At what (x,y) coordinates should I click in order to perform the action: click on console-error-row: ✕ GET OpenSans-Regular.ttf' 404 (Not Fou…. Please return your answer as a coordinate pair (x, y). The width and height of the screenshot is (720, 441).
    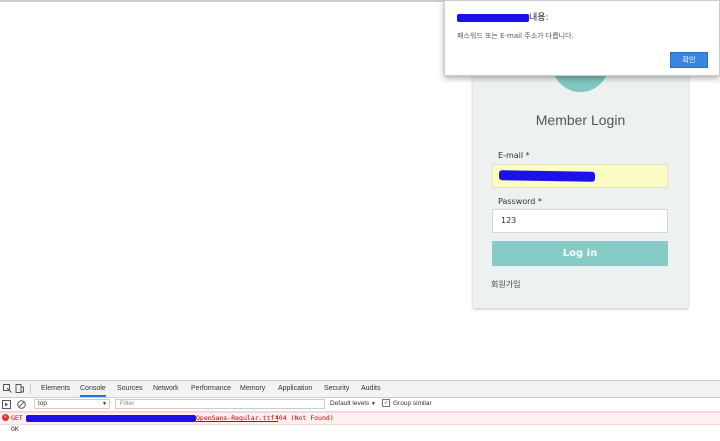
    Looking at the image, I should click on (360, 418).